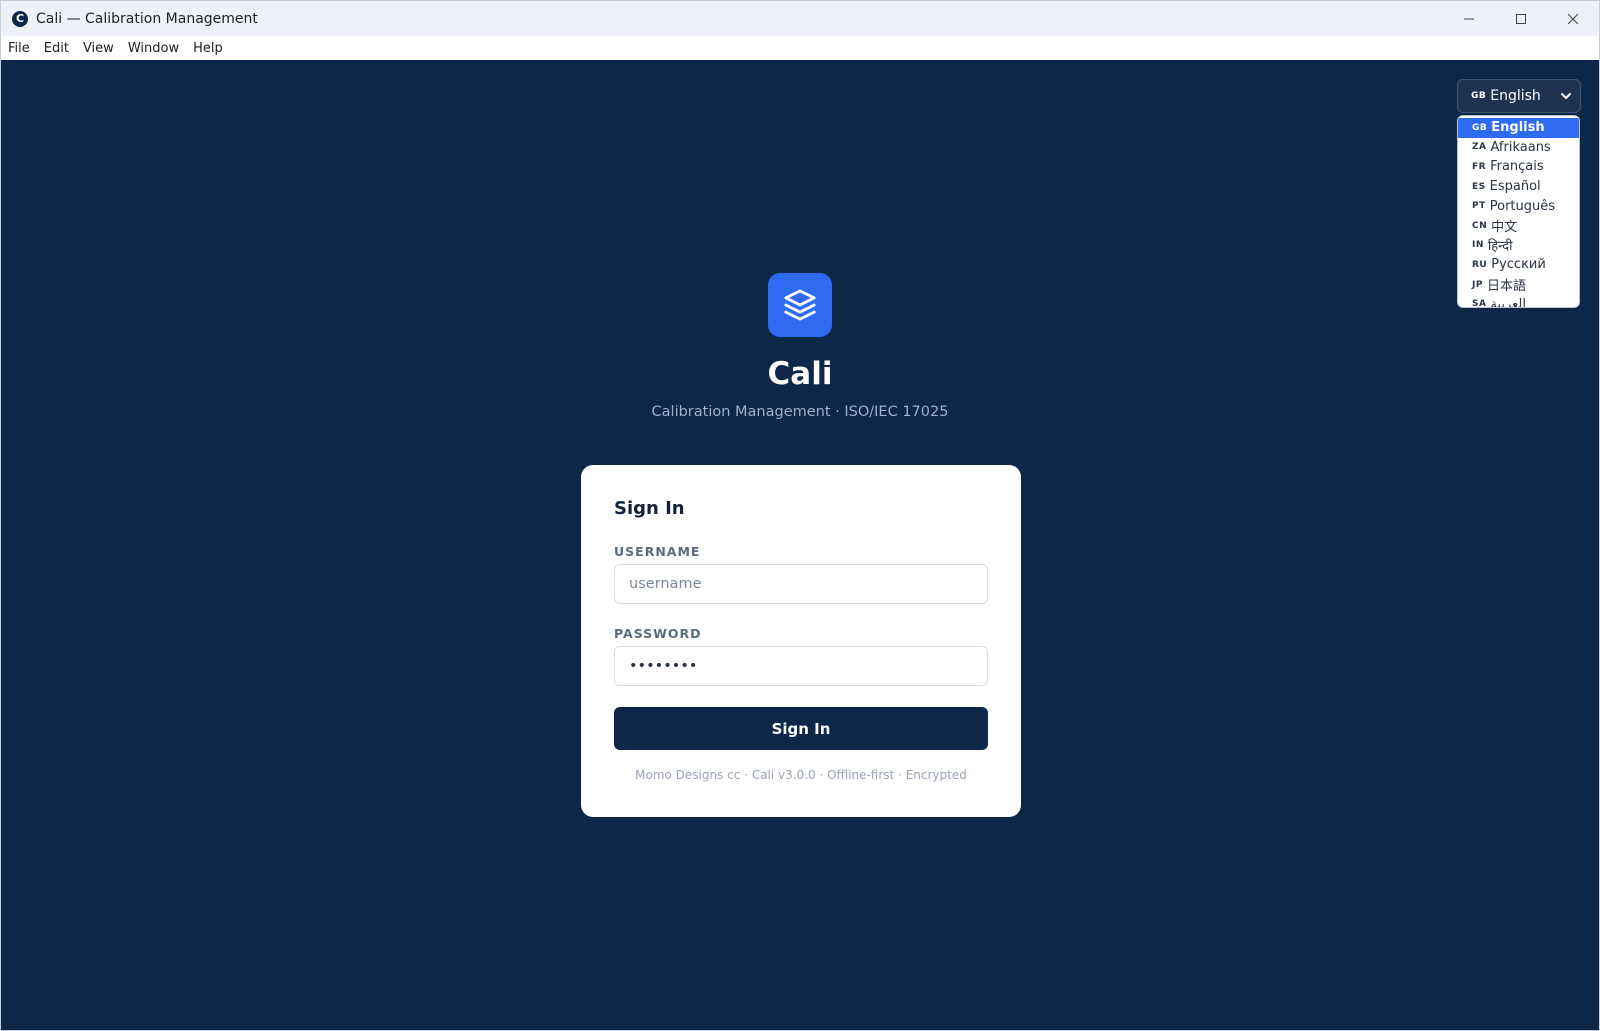 The image size is (1600, 1031). Describe the element at coordinates (1515, 187) in the screenshot. I see `language-option-label: Español` at that location.